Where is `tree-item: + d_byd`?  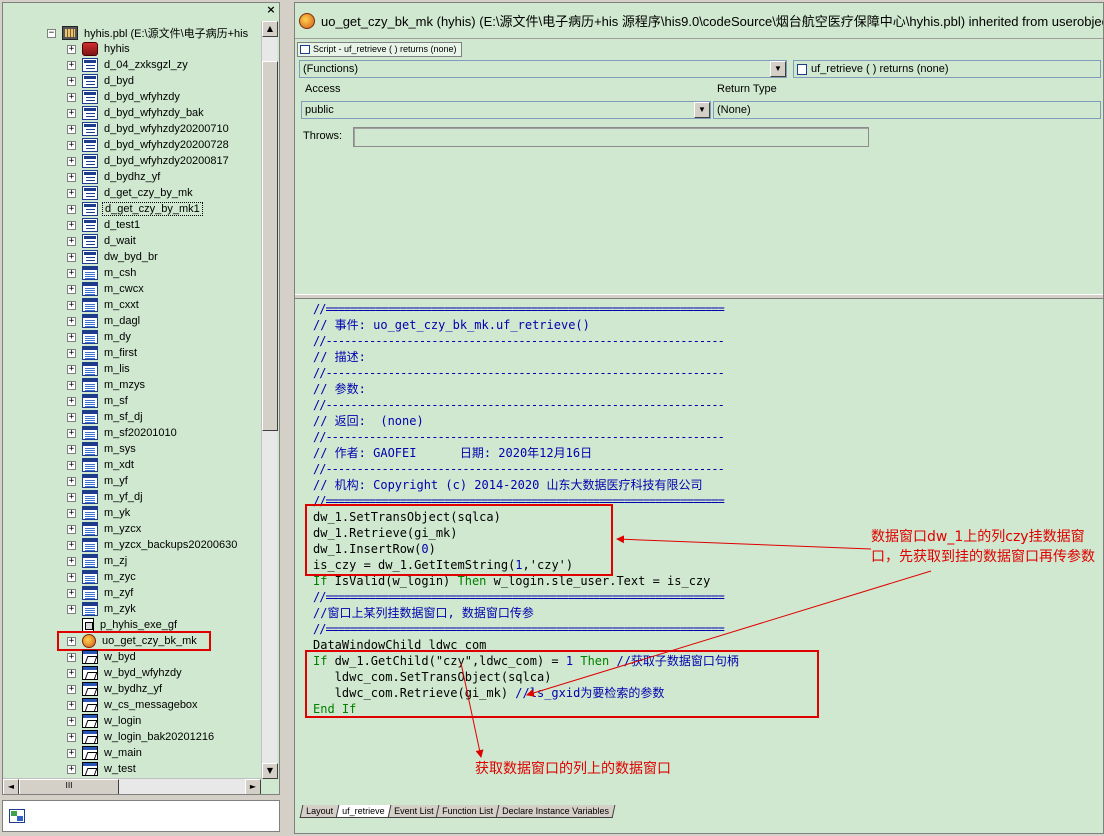 tree-item: + d_byd is located at coordinates (132, 81).